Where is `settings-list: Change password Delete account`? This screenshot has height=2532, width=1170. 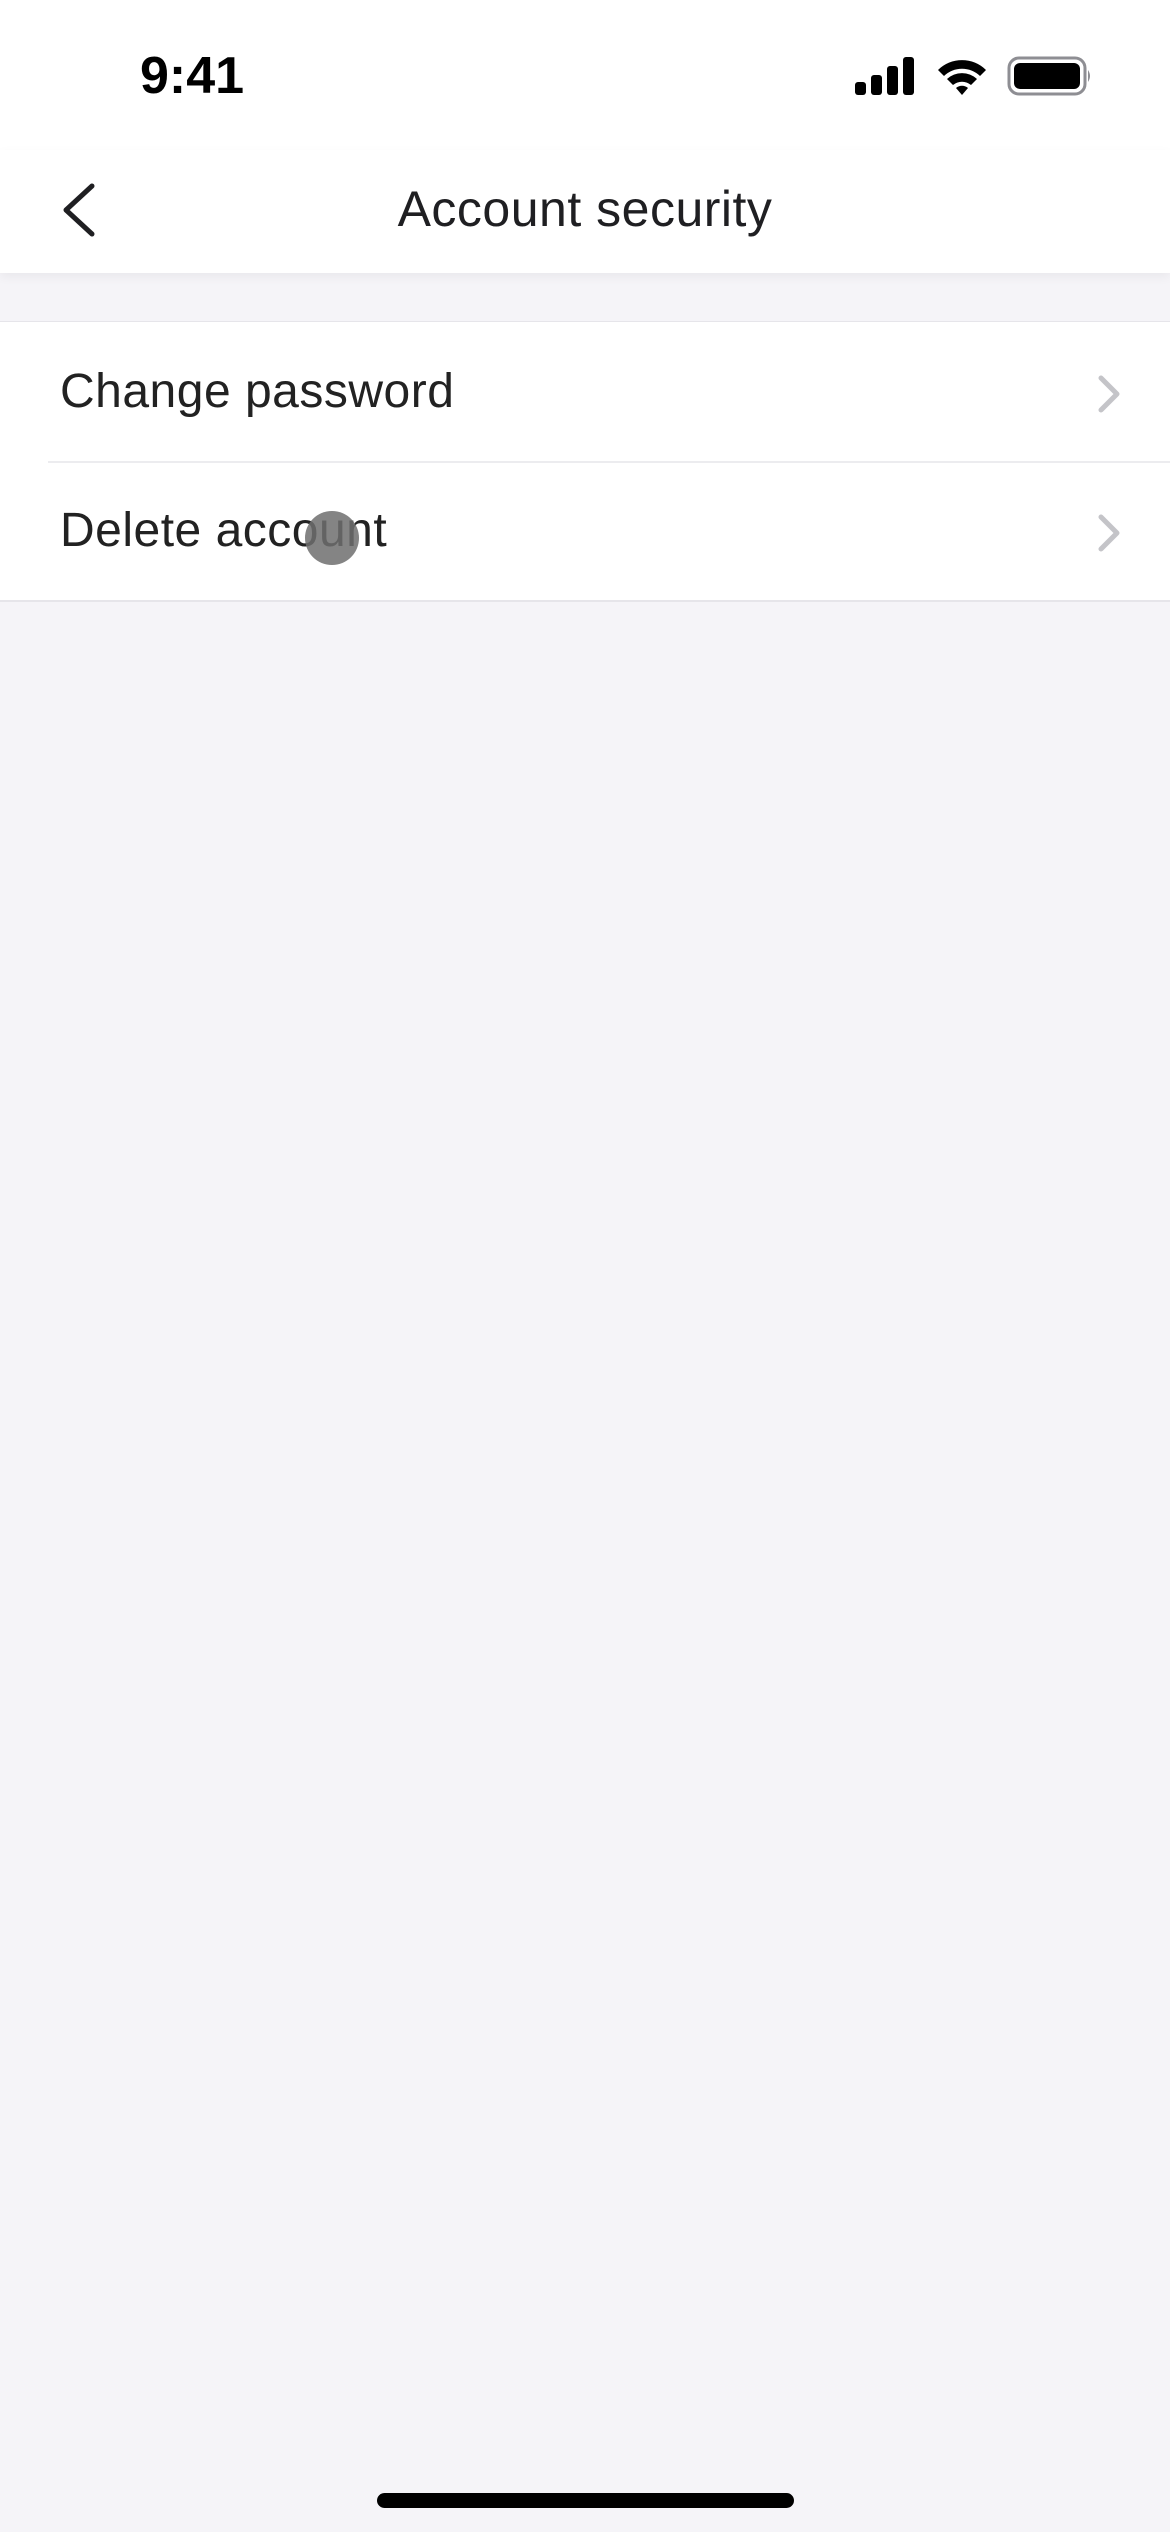
settings-list: Change password Delete account is located at coordinates (585, 461).